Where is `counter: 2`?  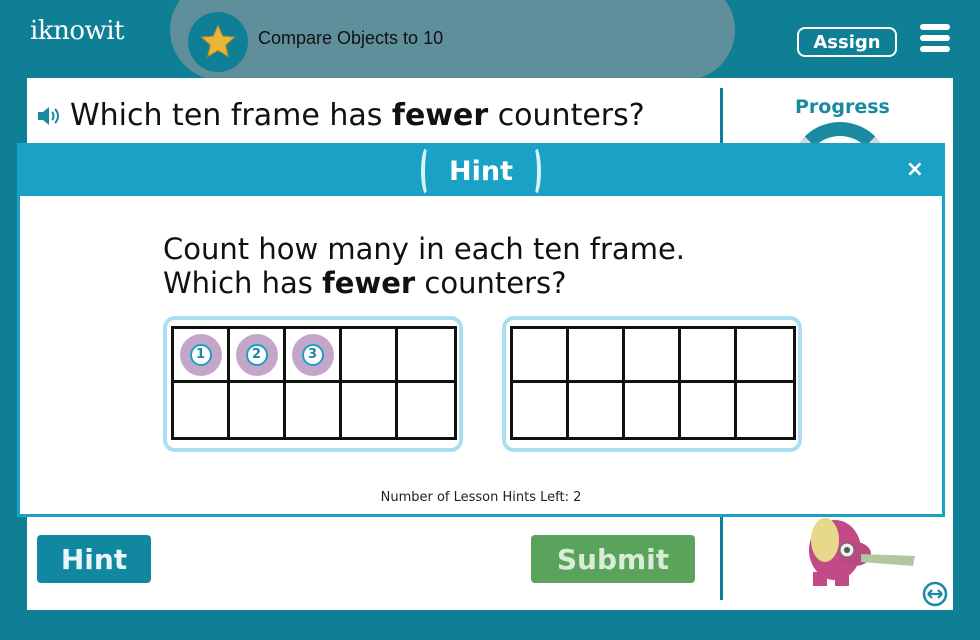 counter: 2 is located at coordinates (256, 354).